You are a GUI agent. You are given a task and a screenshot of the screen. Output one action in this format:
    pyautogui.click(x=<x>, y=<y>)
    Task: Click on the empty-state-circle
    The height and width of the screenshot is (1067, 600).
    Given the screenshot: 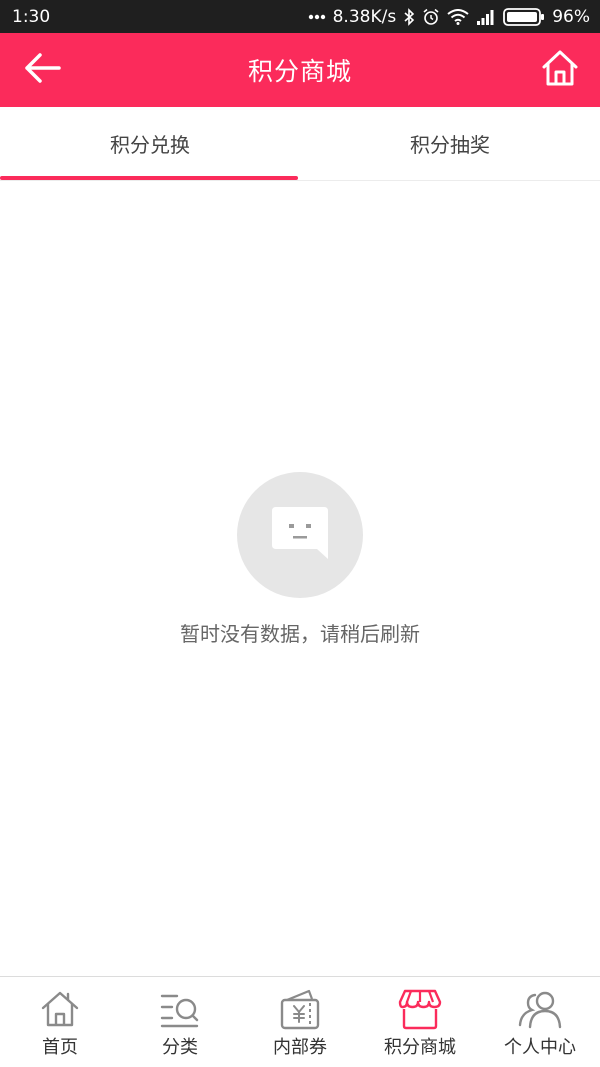 What is the action you would take?
    pyautogui.click(x=300, y=535)
    